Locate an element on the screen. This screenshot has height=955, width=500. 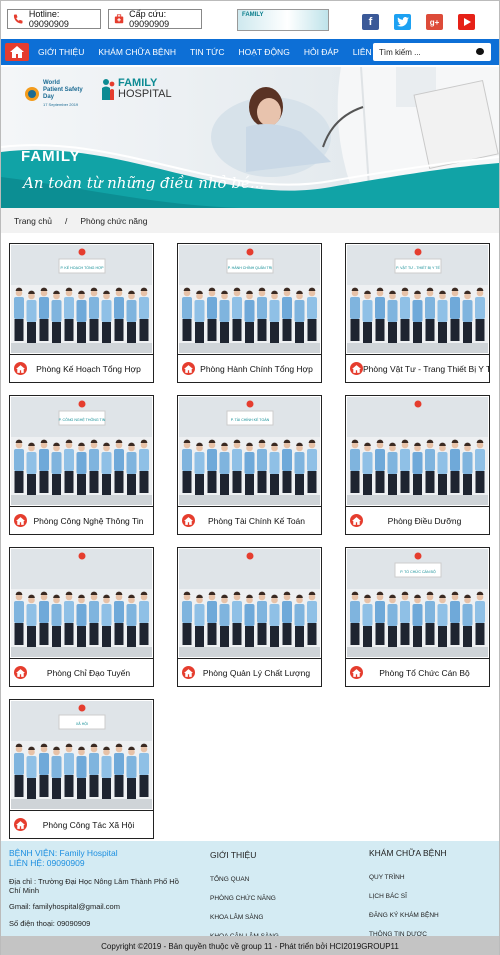
emergency-box: Cấp cứu: 09090909 is located at coordinates (155, 19).